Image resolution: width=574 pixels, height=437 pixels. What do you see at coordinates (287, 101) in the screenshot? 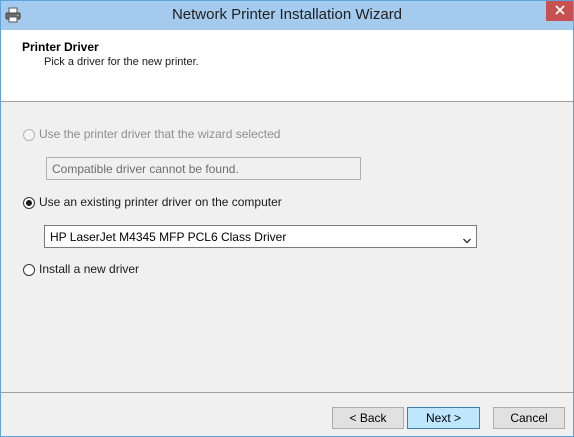
I see `header-divider` at bounding box center [287, 101].